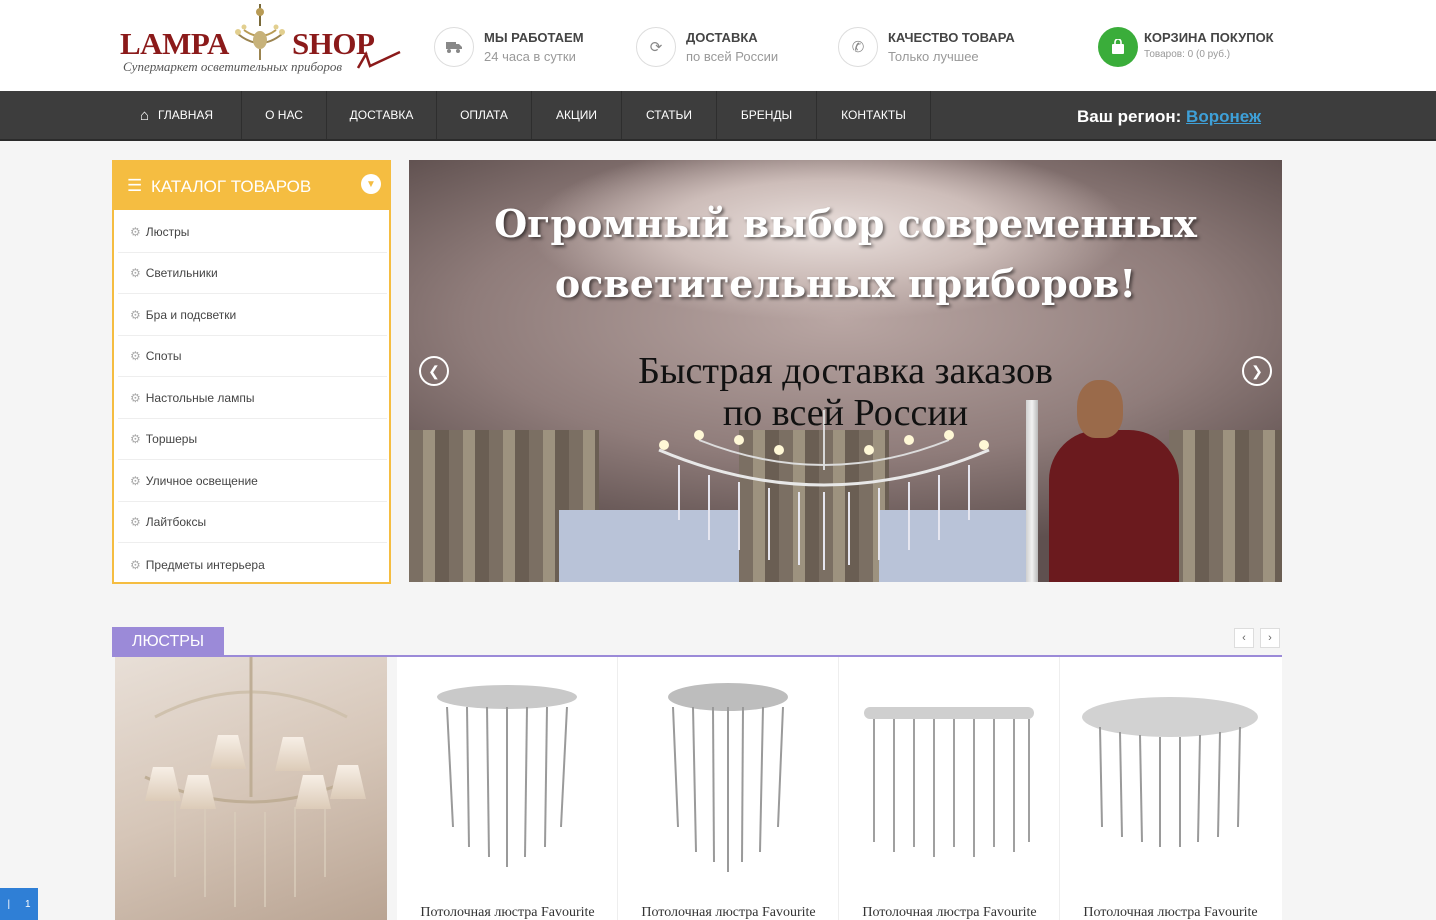 This screenshot has height=920, width=1436. What do you see at coordinates (191, 315) in the screenshot?
I see `catalog-item-label: Бра и подсветки` at bounding box center [191, 315].